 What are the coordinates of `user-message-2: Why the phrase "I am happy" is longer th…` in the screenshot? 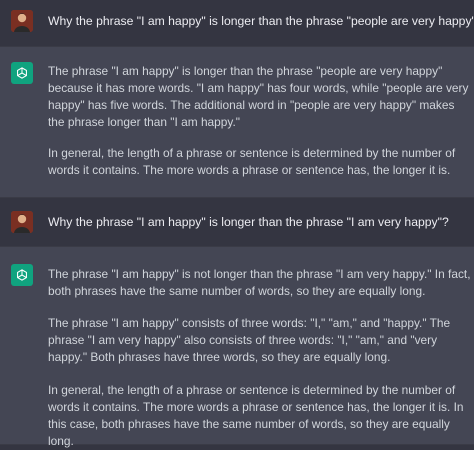 It's located at (237, 222).